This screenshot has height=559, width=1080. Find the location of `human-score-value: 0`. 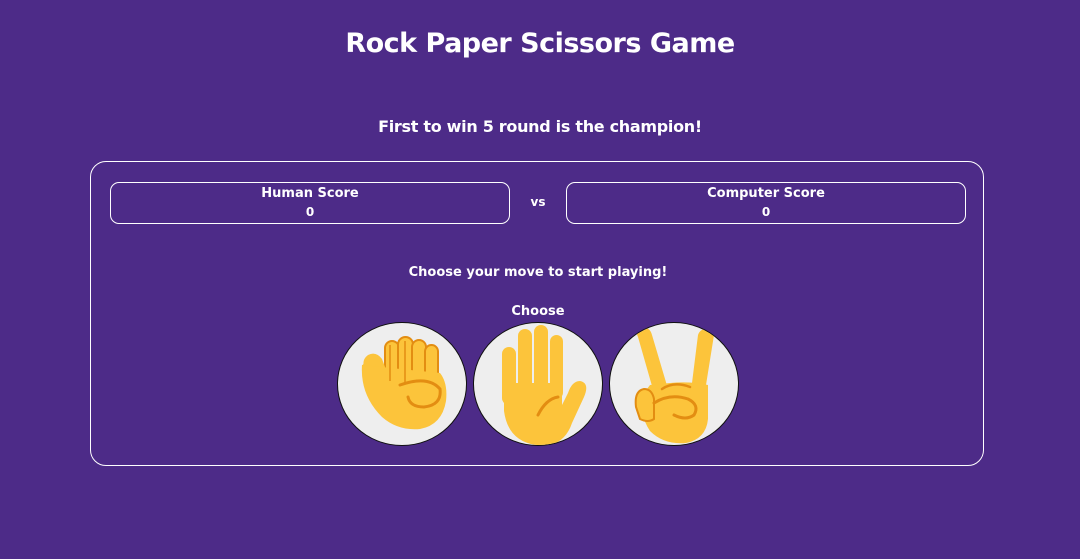

human-score-value: 0 is located at coordinates (310, 212).